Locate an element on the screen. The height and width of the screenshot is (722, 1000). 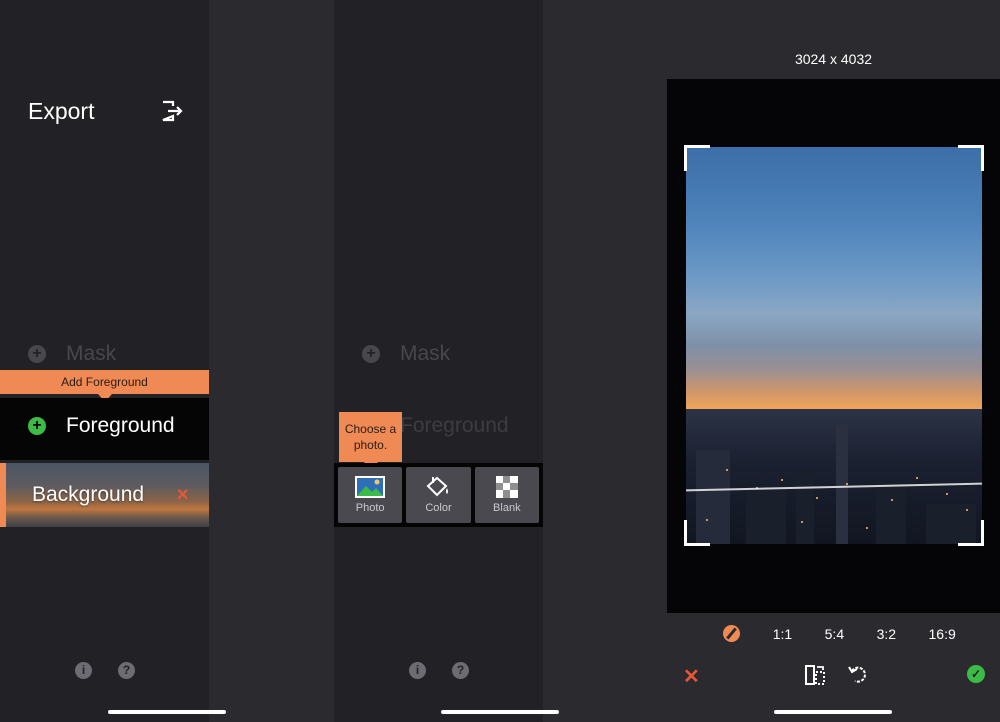
photo-label: Photo is located at coordinates (370, 508).